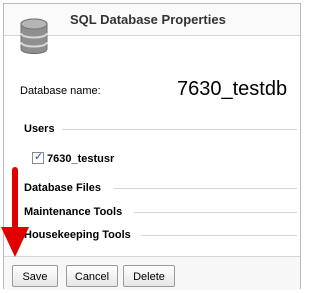 Image resolution: width=320 pixels, height=293 pixels. What do you see at coordinates (34, 36) in the screenshot?
I see `database-icon` at bounding box center [34, 36].